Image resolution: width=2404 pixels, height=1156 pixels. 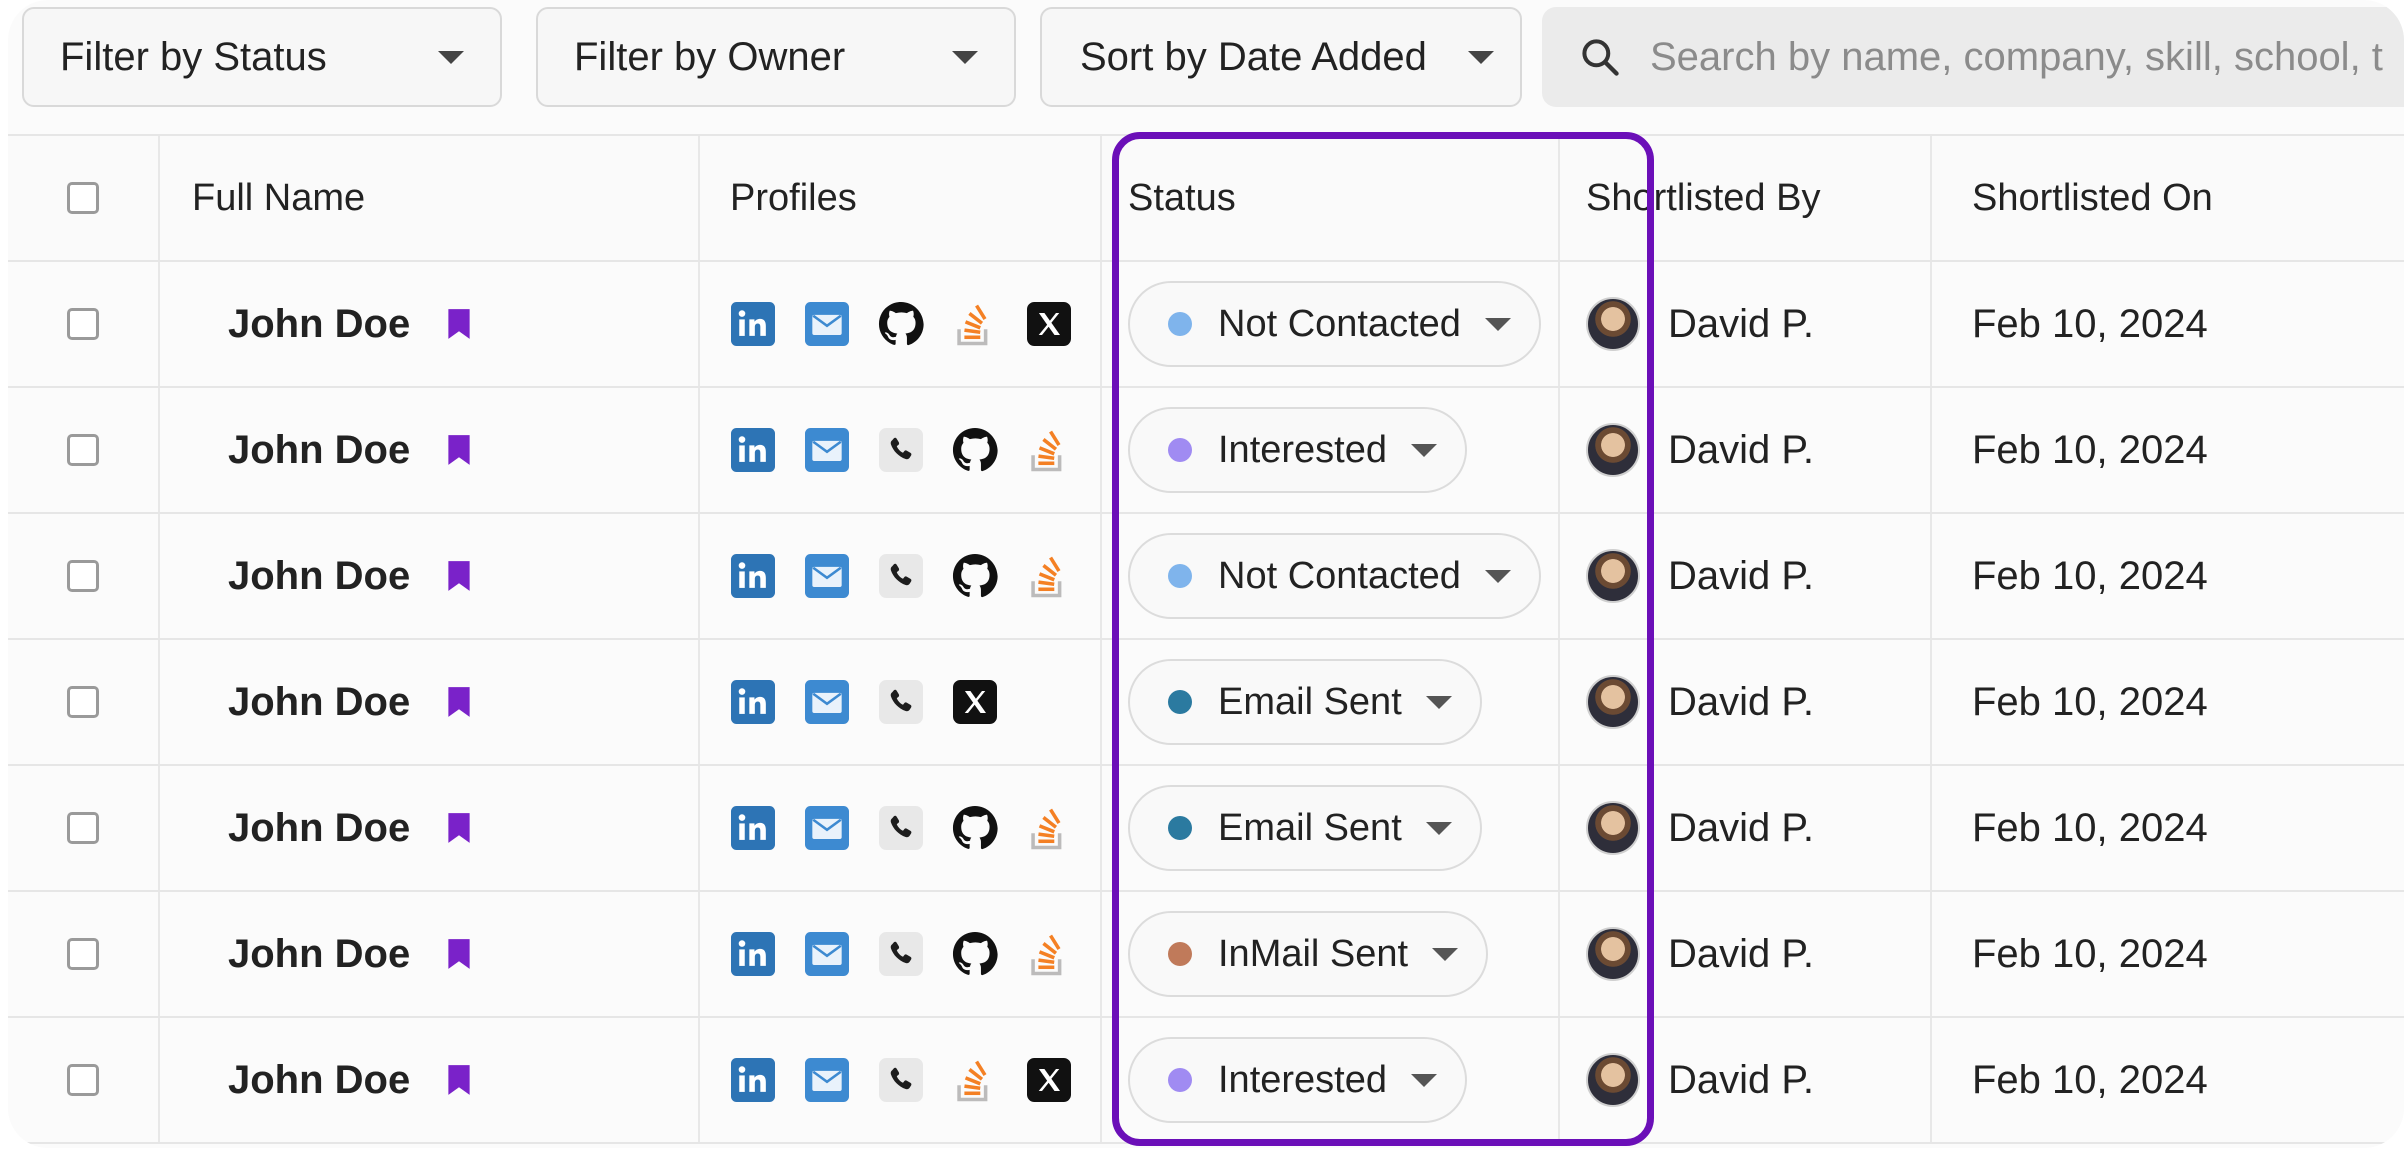 I want to click on sort-by-date-dropdown: Sort by Date Added, so click(x=1281, y=57).